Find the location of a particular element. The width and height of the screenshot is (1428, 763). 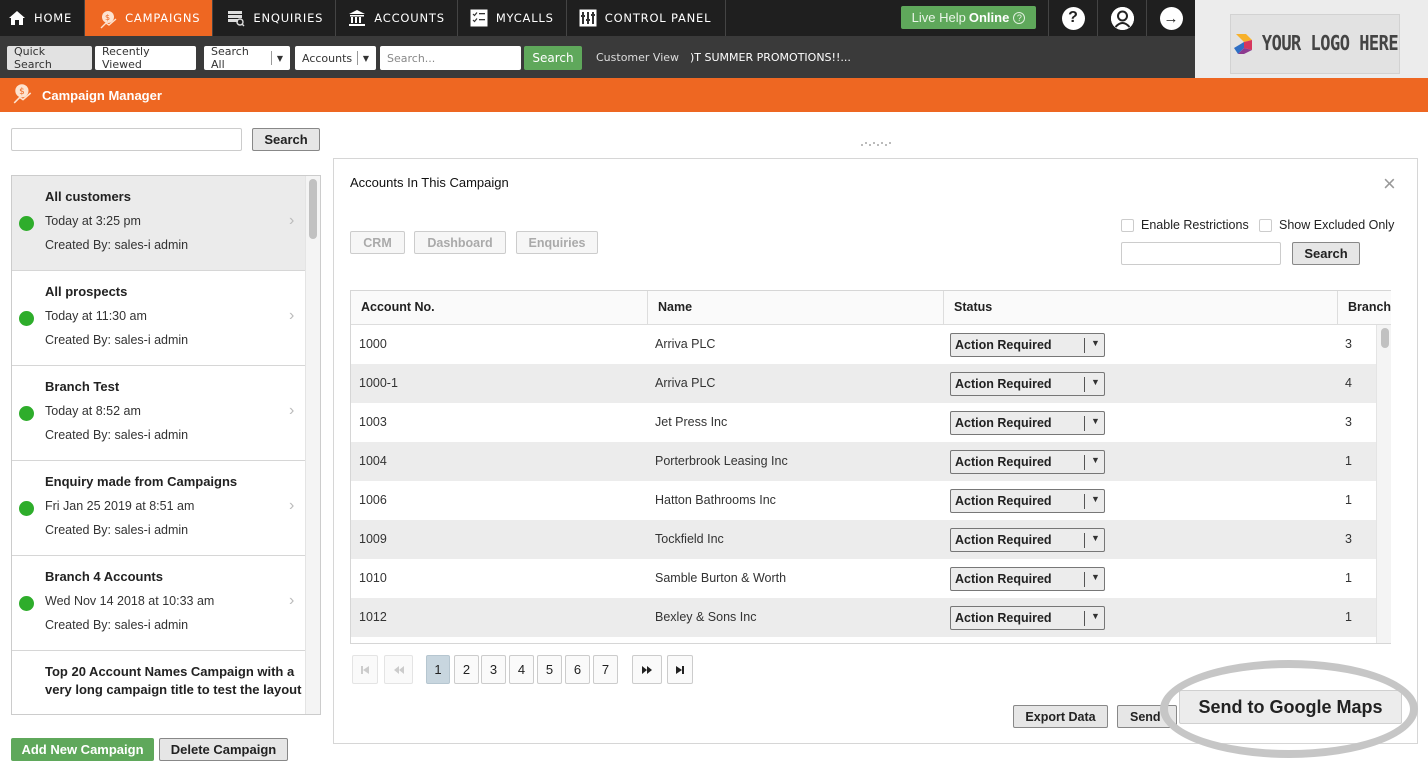

page-2-button: 2 is located at coordinates (466, 669).